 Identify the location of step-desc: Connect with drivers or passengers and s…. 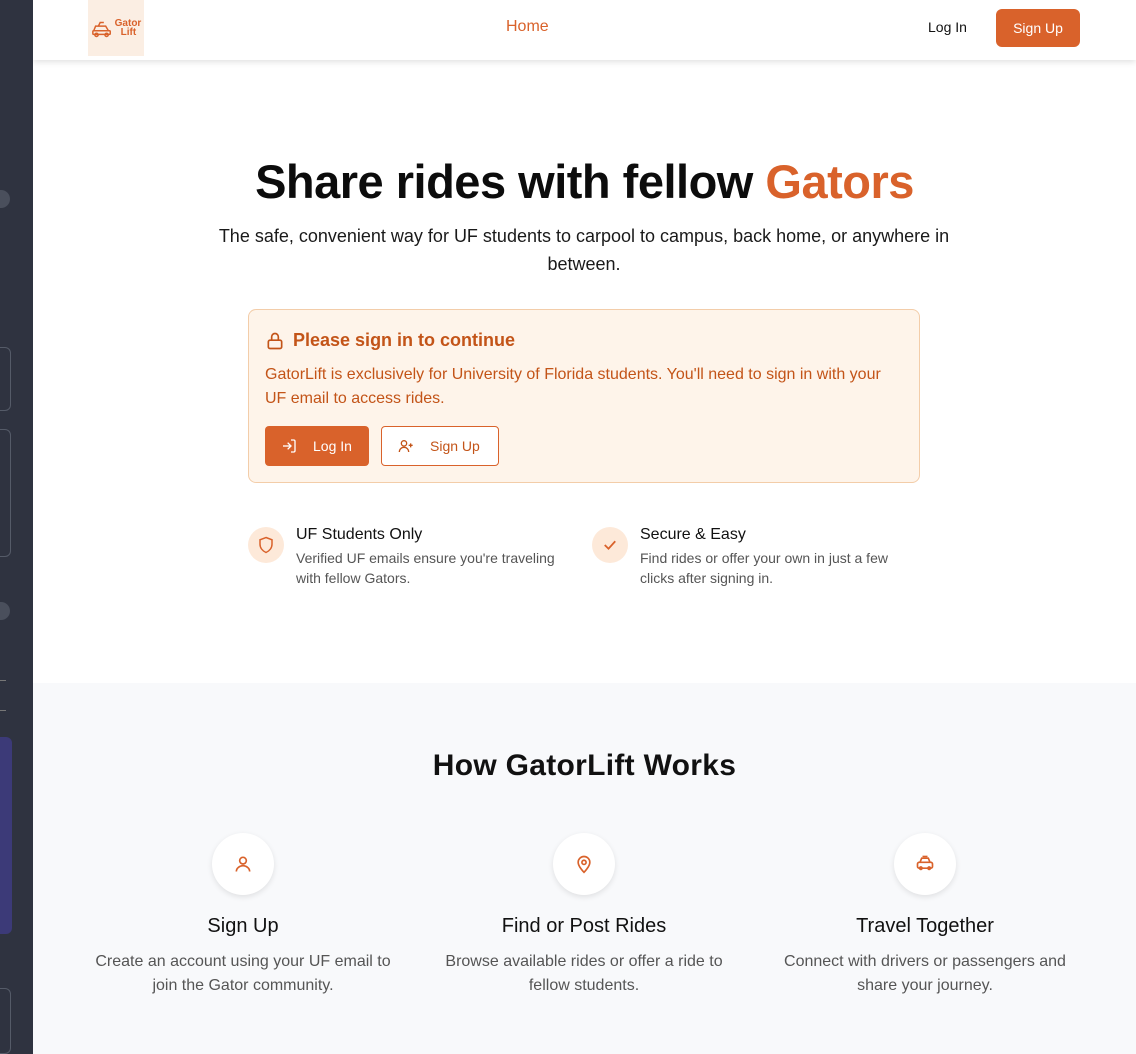
(925, 973).